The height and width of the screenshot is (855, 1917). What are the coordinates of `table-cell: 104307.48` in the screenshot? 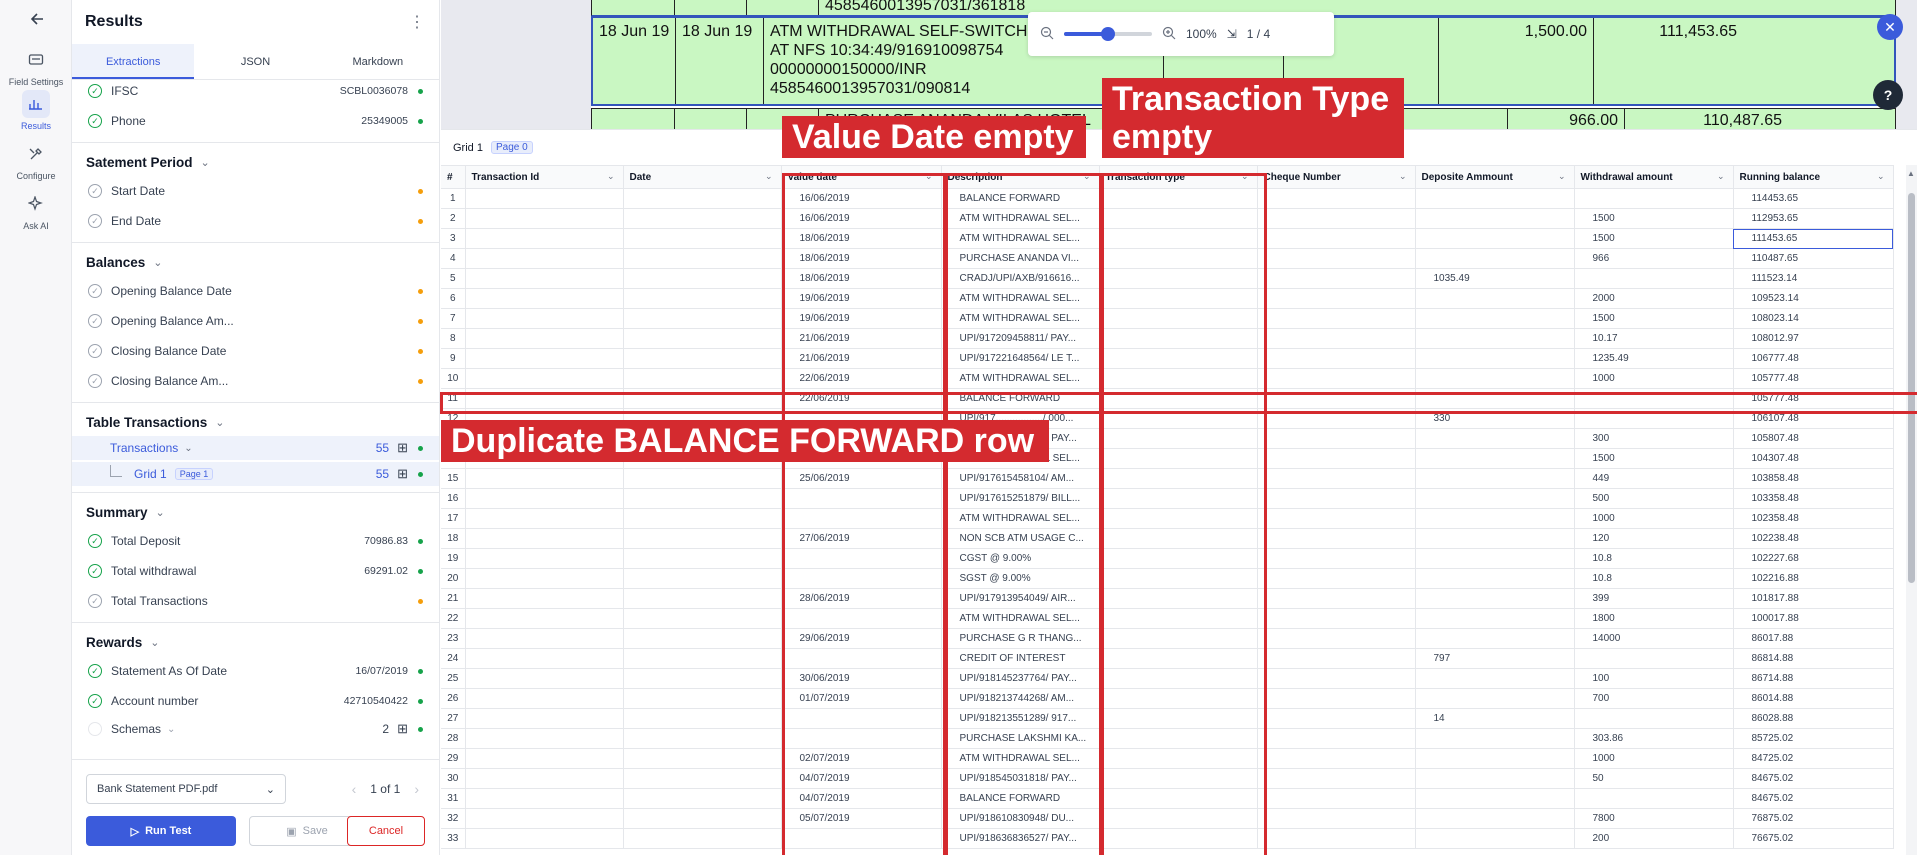 It's located at (1813, 458).